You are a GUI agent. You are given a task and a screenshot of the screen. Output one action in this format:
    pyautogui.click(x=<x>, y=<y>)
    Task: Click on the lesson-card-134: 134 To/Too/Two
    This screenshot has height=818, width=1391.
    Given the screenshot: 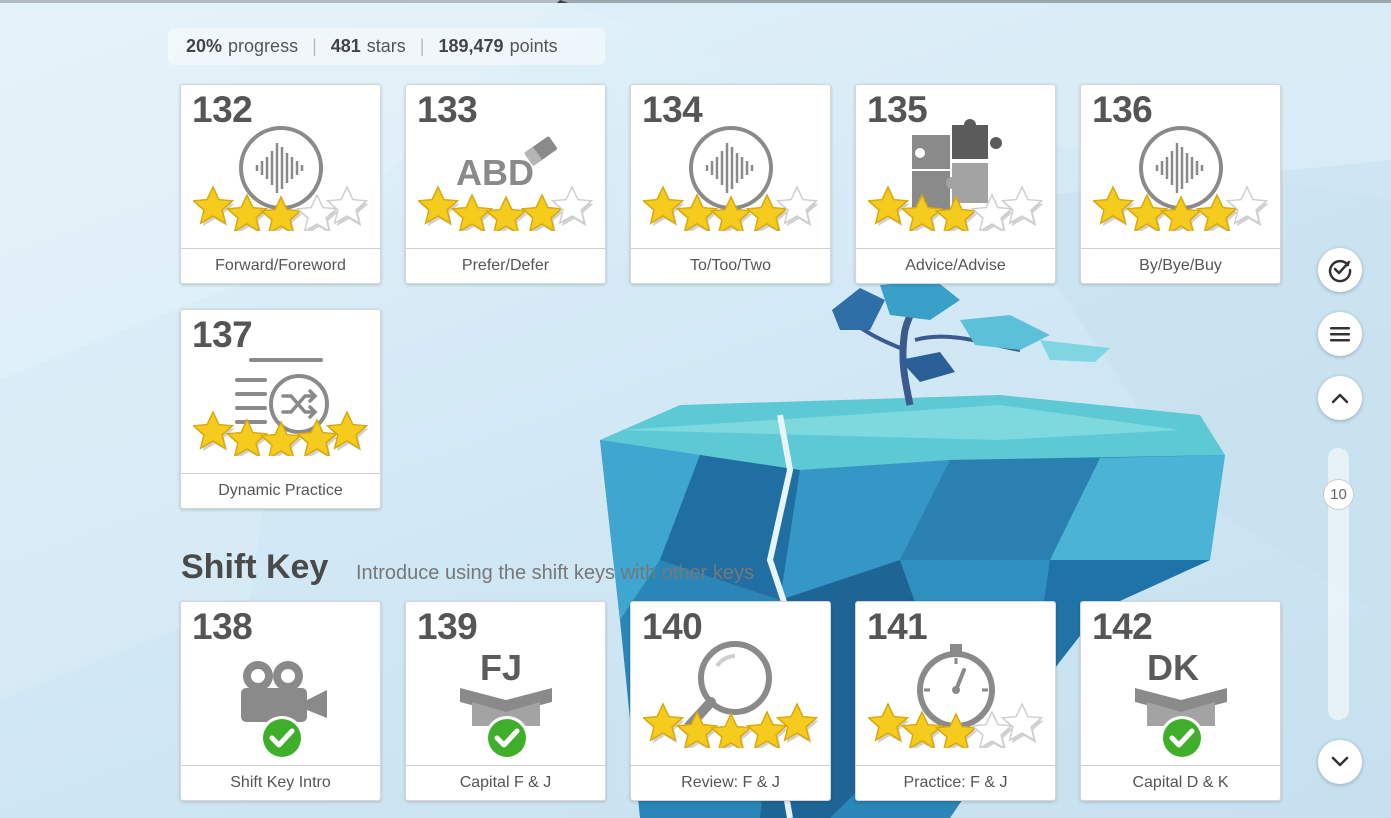 What is the action you would take?
    pyautogui.click(x=730, y=184)
    